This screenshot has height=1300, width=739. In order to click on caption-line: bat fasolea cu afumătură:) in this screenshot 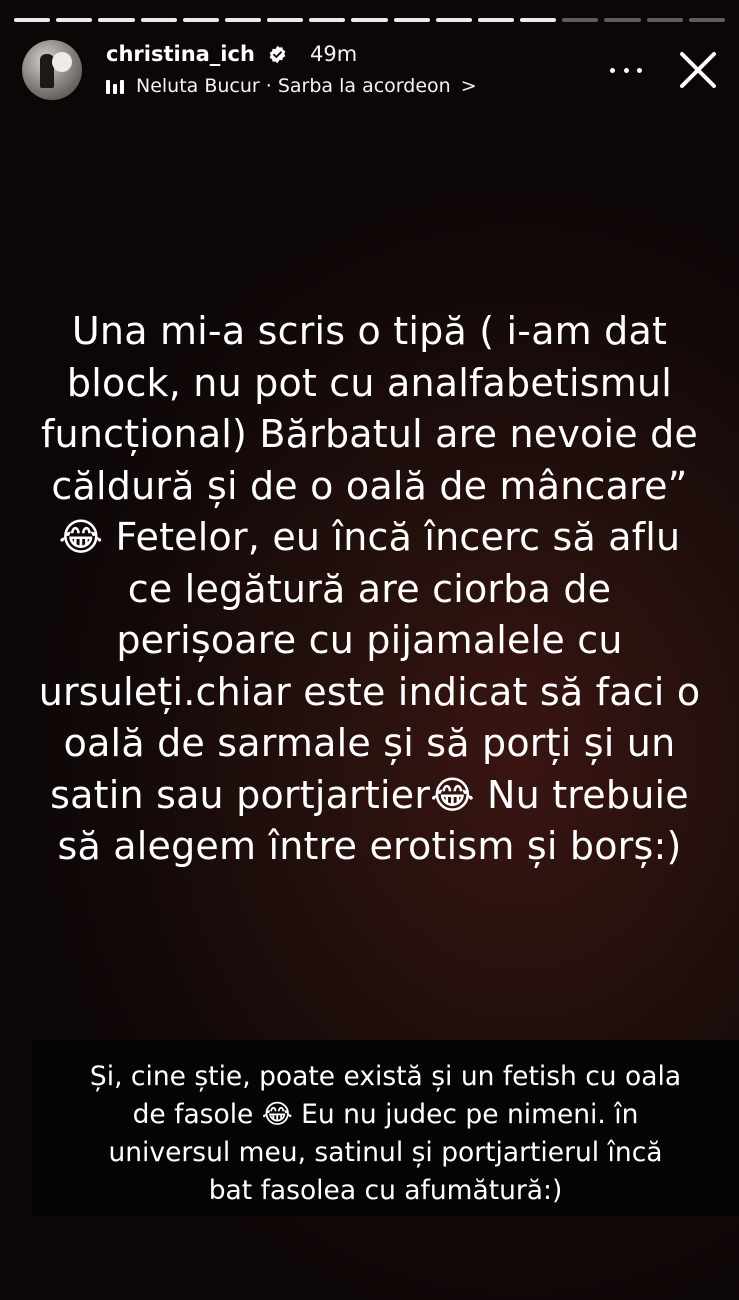, I will do `click(385, 1190)`.